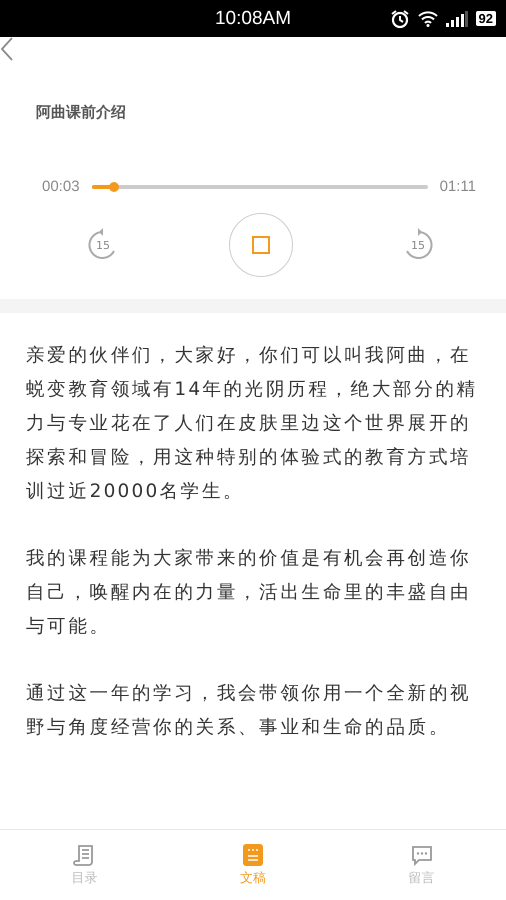  Describe the element at coordinates (7, 49) in the screenshot. I see `back-icon` at that location.